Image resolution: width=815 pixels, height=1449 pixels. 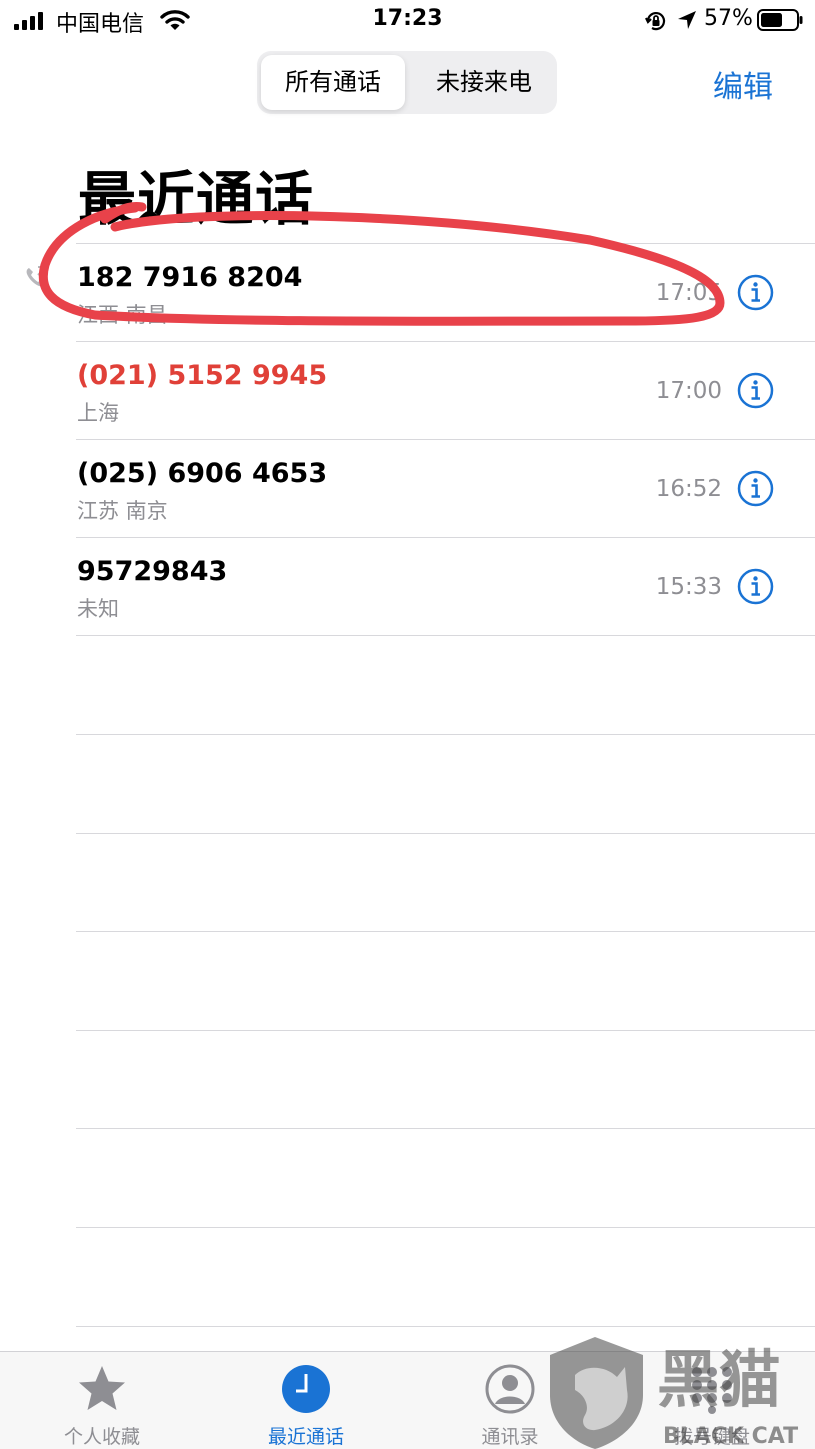 What do you see at coordinates (730, 1436) in the screenshot?
I see `watermark-en: BLACK CAT` at bounding box center [730, 1436].